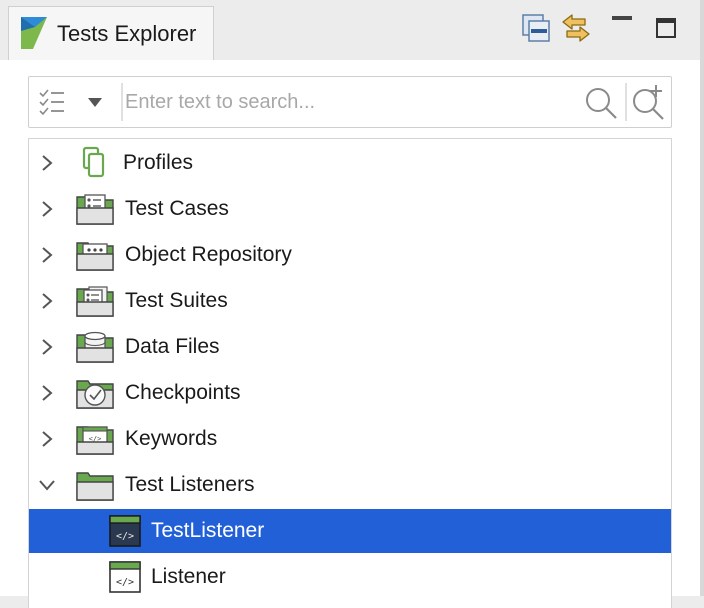  I want to click on data-files-folder-icon, so click(95, 347).